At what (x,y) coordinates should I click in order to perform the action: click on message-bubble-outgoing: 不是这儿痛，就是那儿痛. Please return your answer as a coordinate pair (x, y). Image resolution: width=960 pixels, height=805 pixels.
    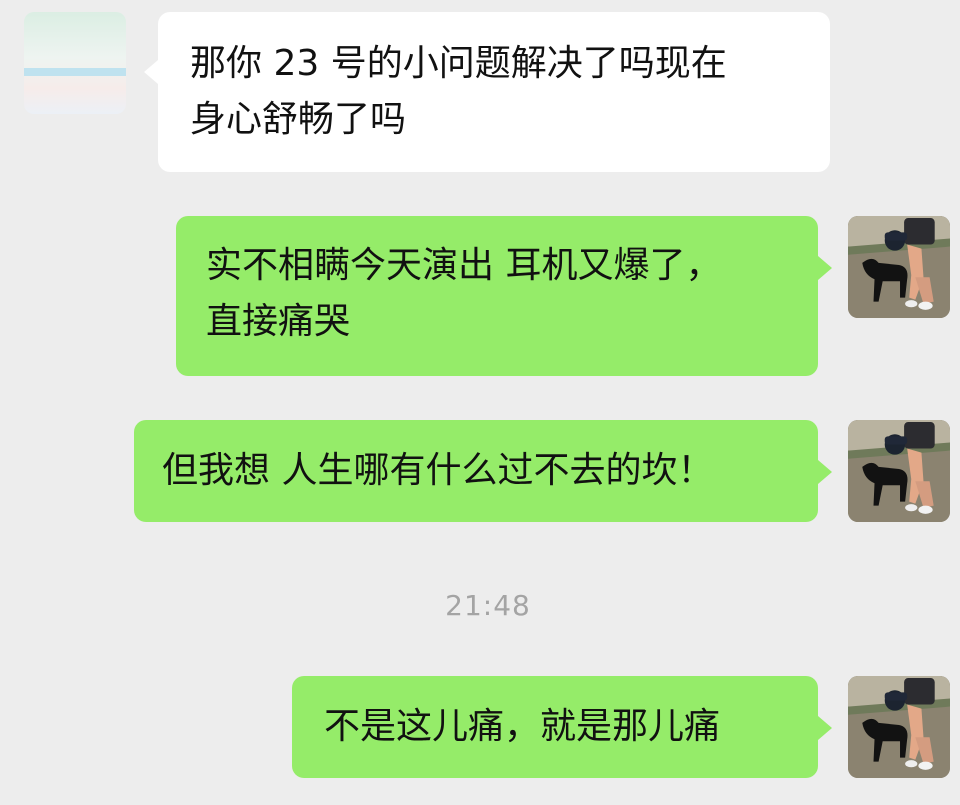
    Looking at the image, I should click on (562, 727).